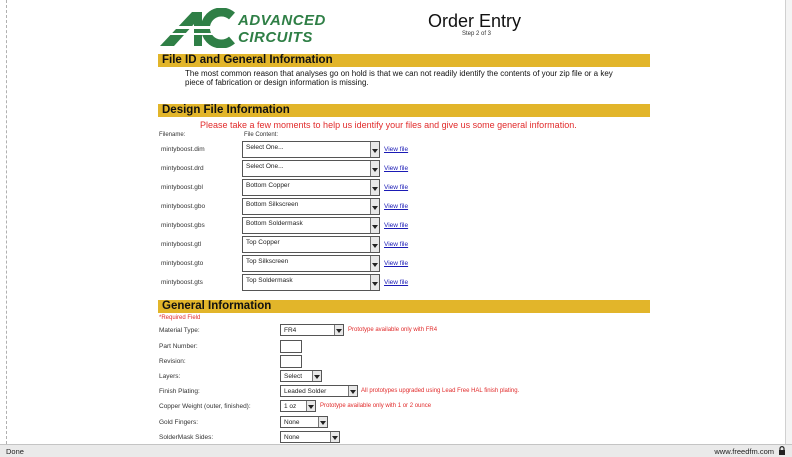 This screenshot has width=792, height=457. I want to click on file-name: mintyboost.drd, so click(182, 168).